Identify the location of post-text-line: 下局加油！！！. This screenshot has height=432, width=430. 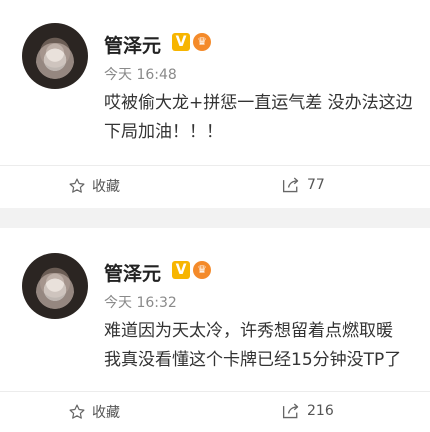
(163, 132).